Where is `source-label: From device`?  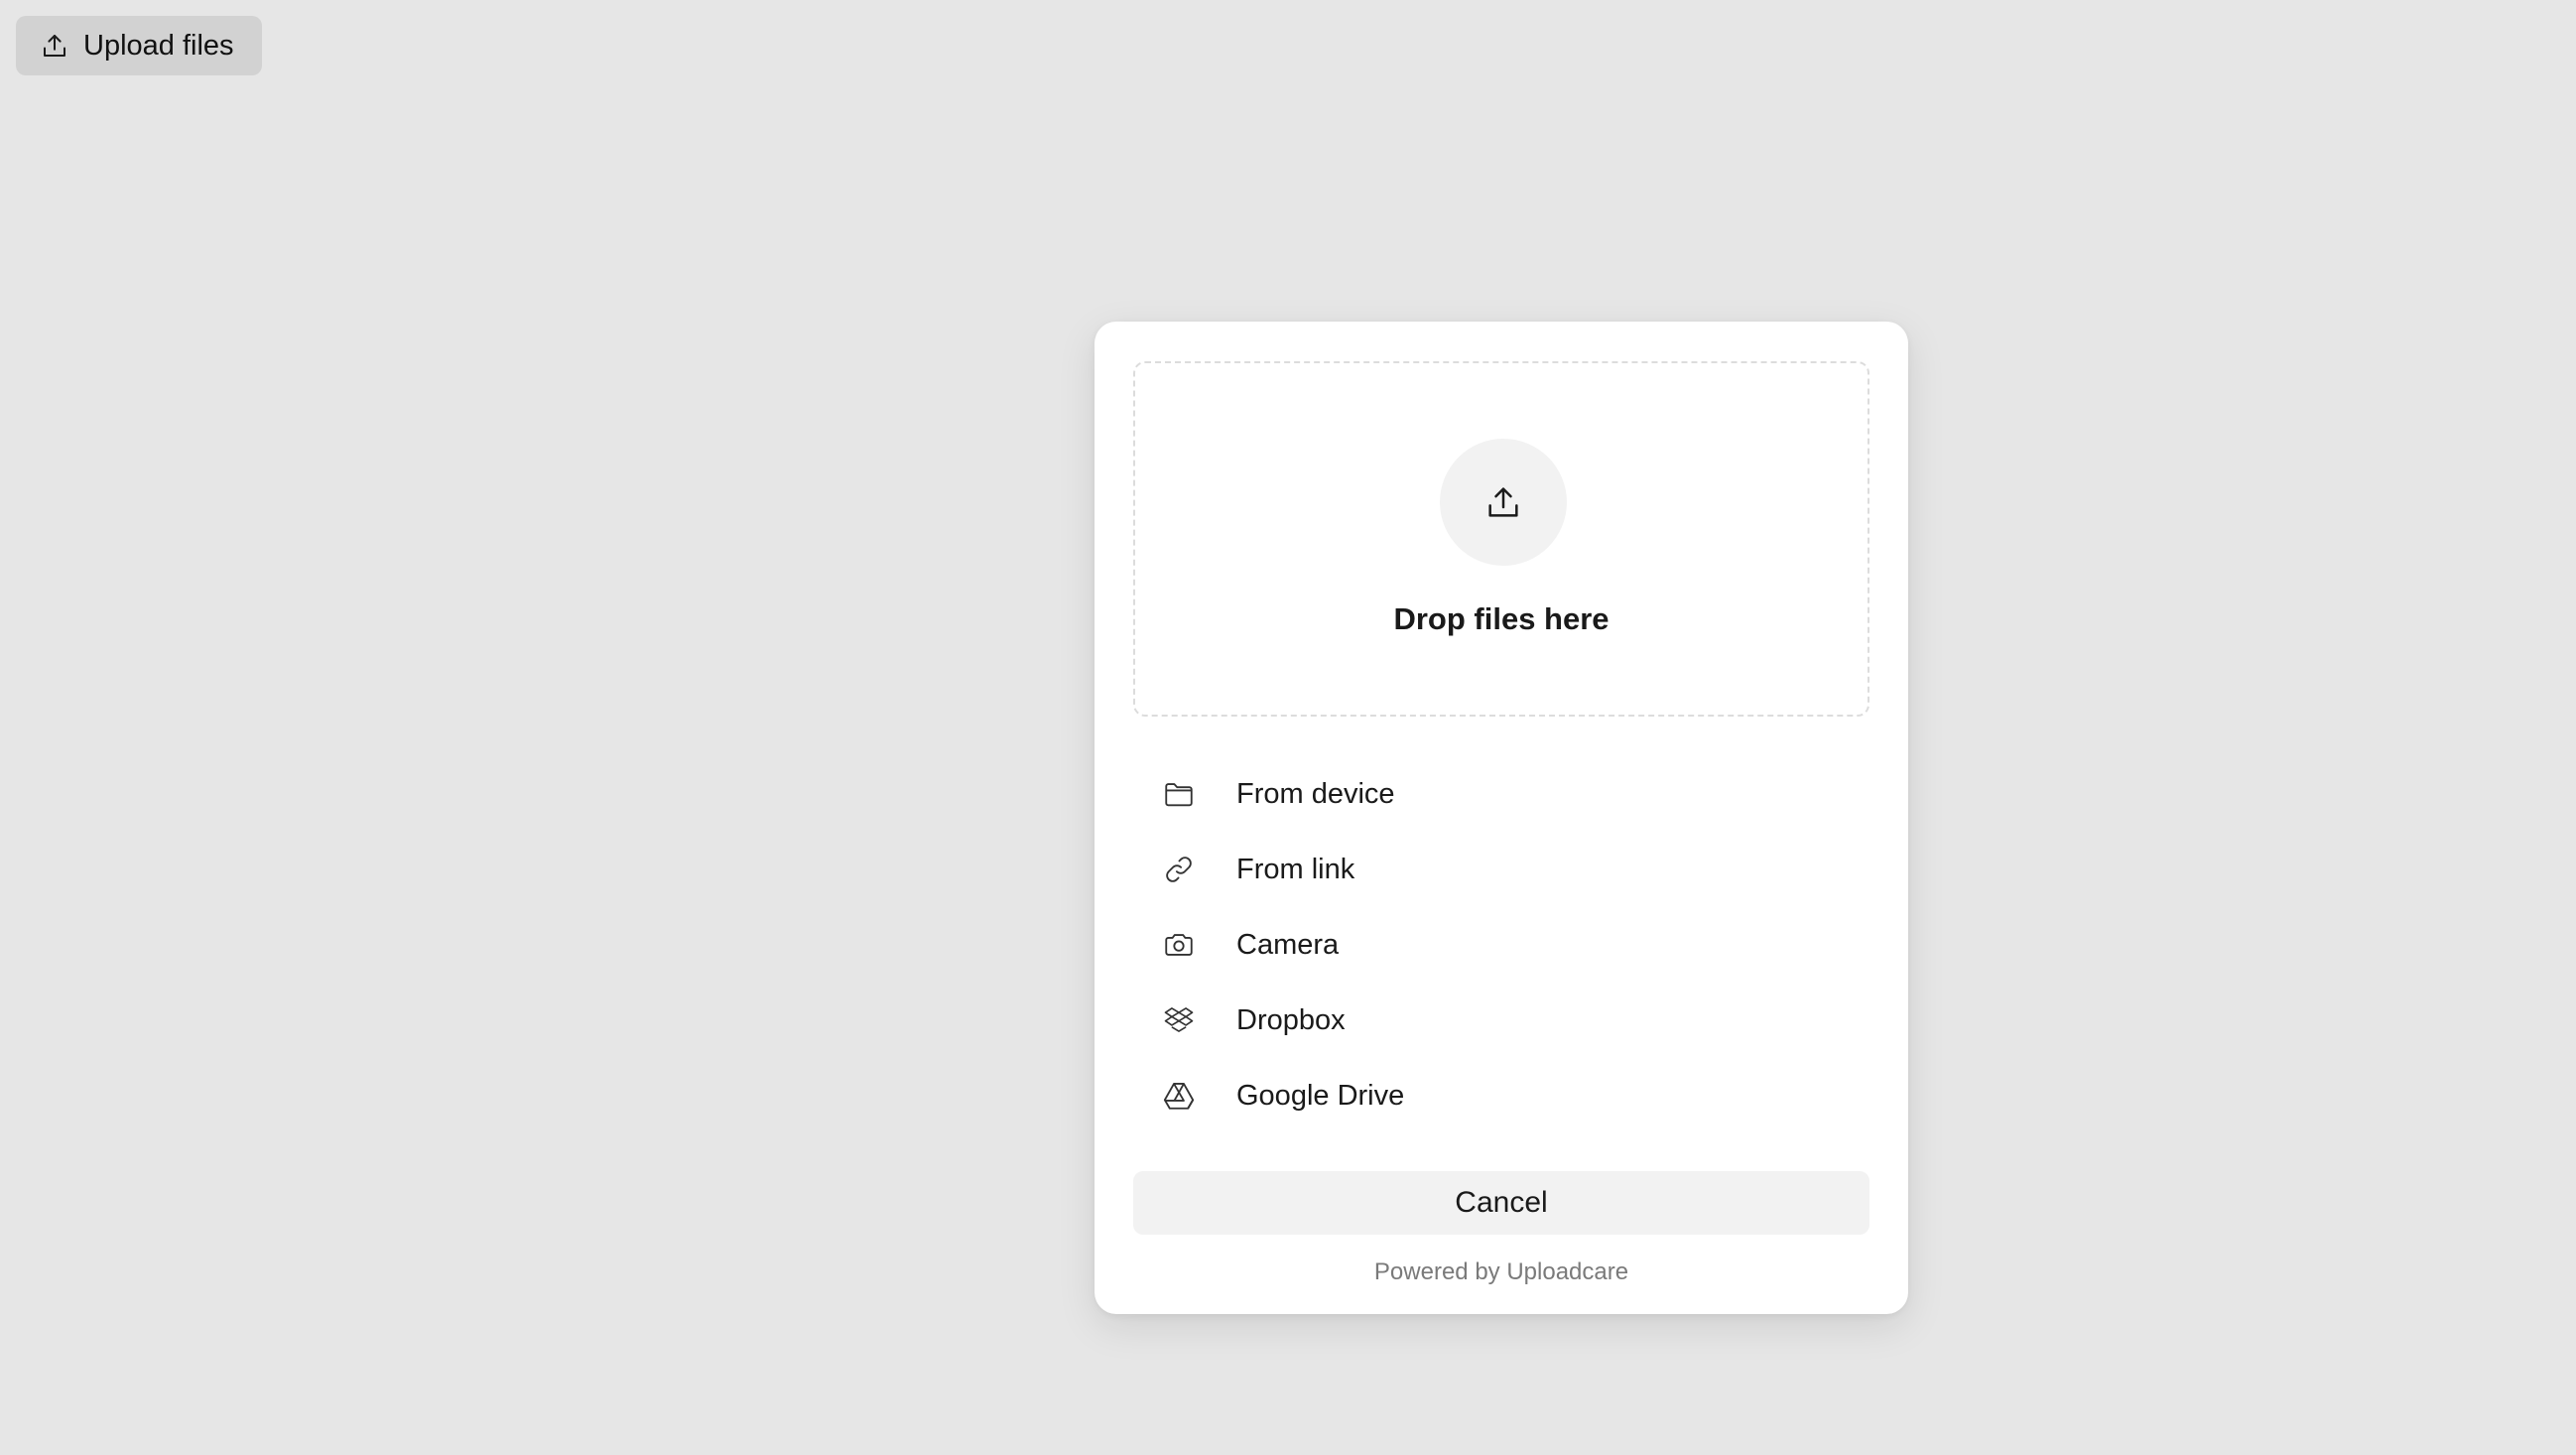
source-label: From device is located at coordinates (1316, 793).